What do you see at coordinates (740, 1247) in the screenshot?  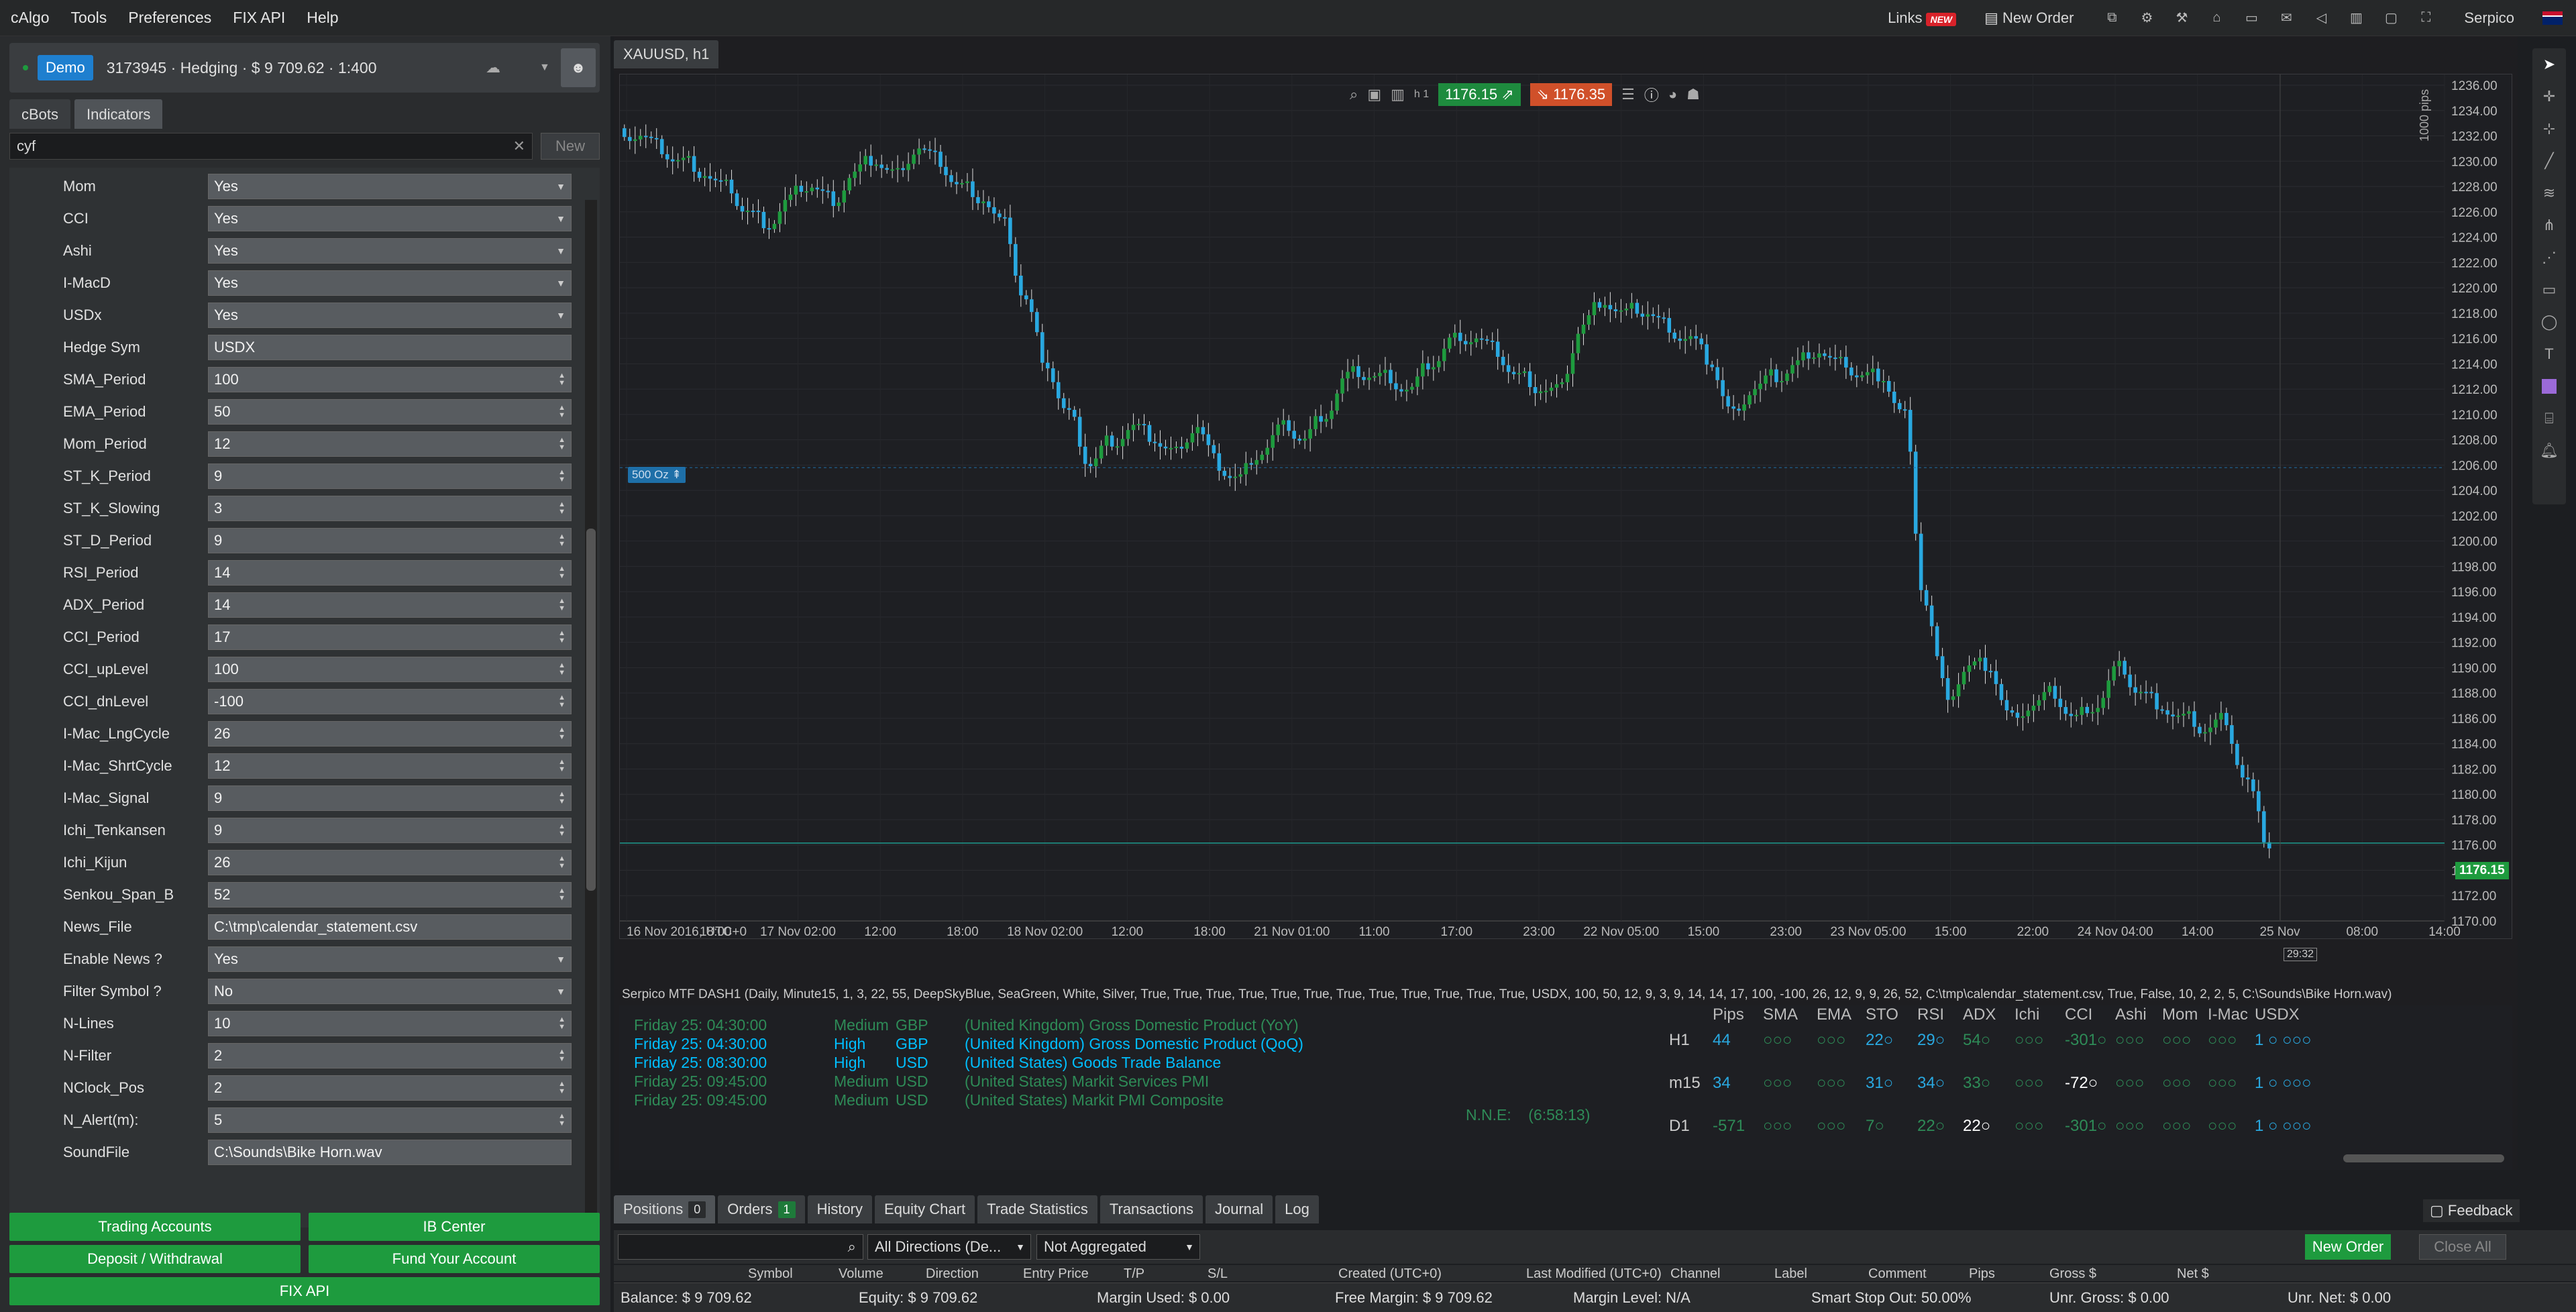 I see `symbol-search-input: ⌕` at bounding box center [740, 1247].